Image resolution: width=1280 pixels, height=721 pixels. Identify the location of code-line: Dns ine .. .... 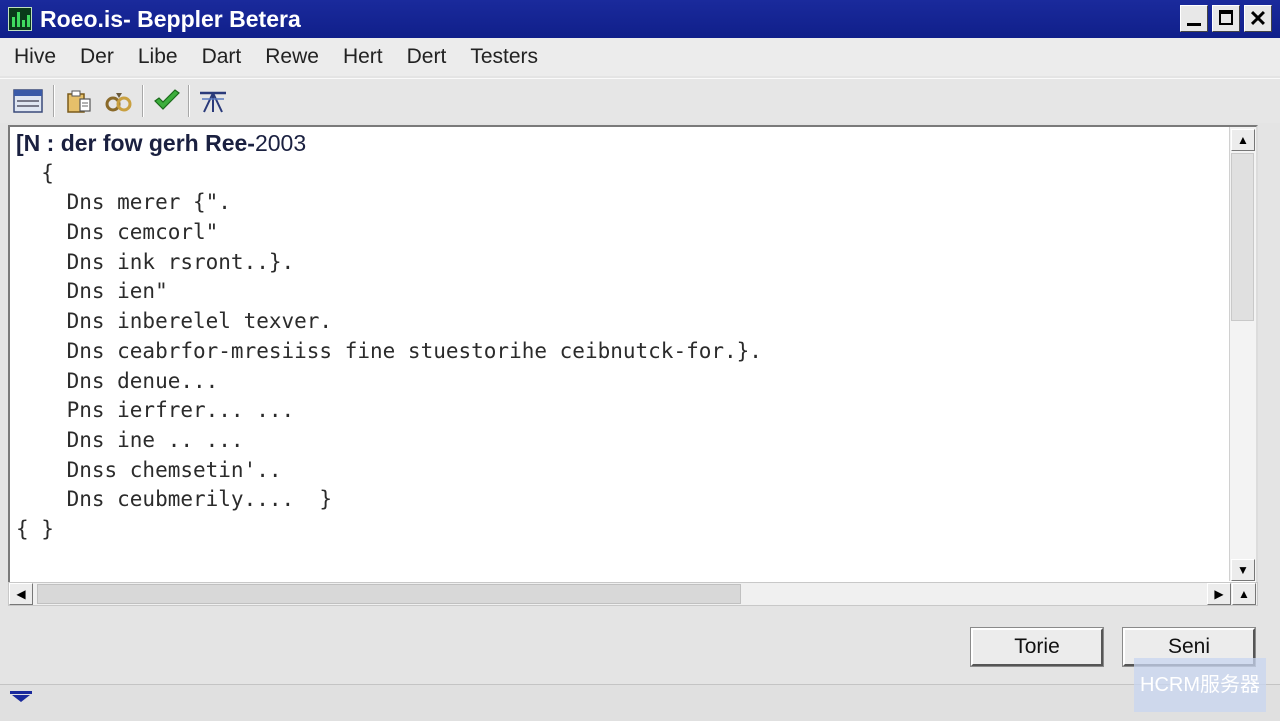
(130, 439).